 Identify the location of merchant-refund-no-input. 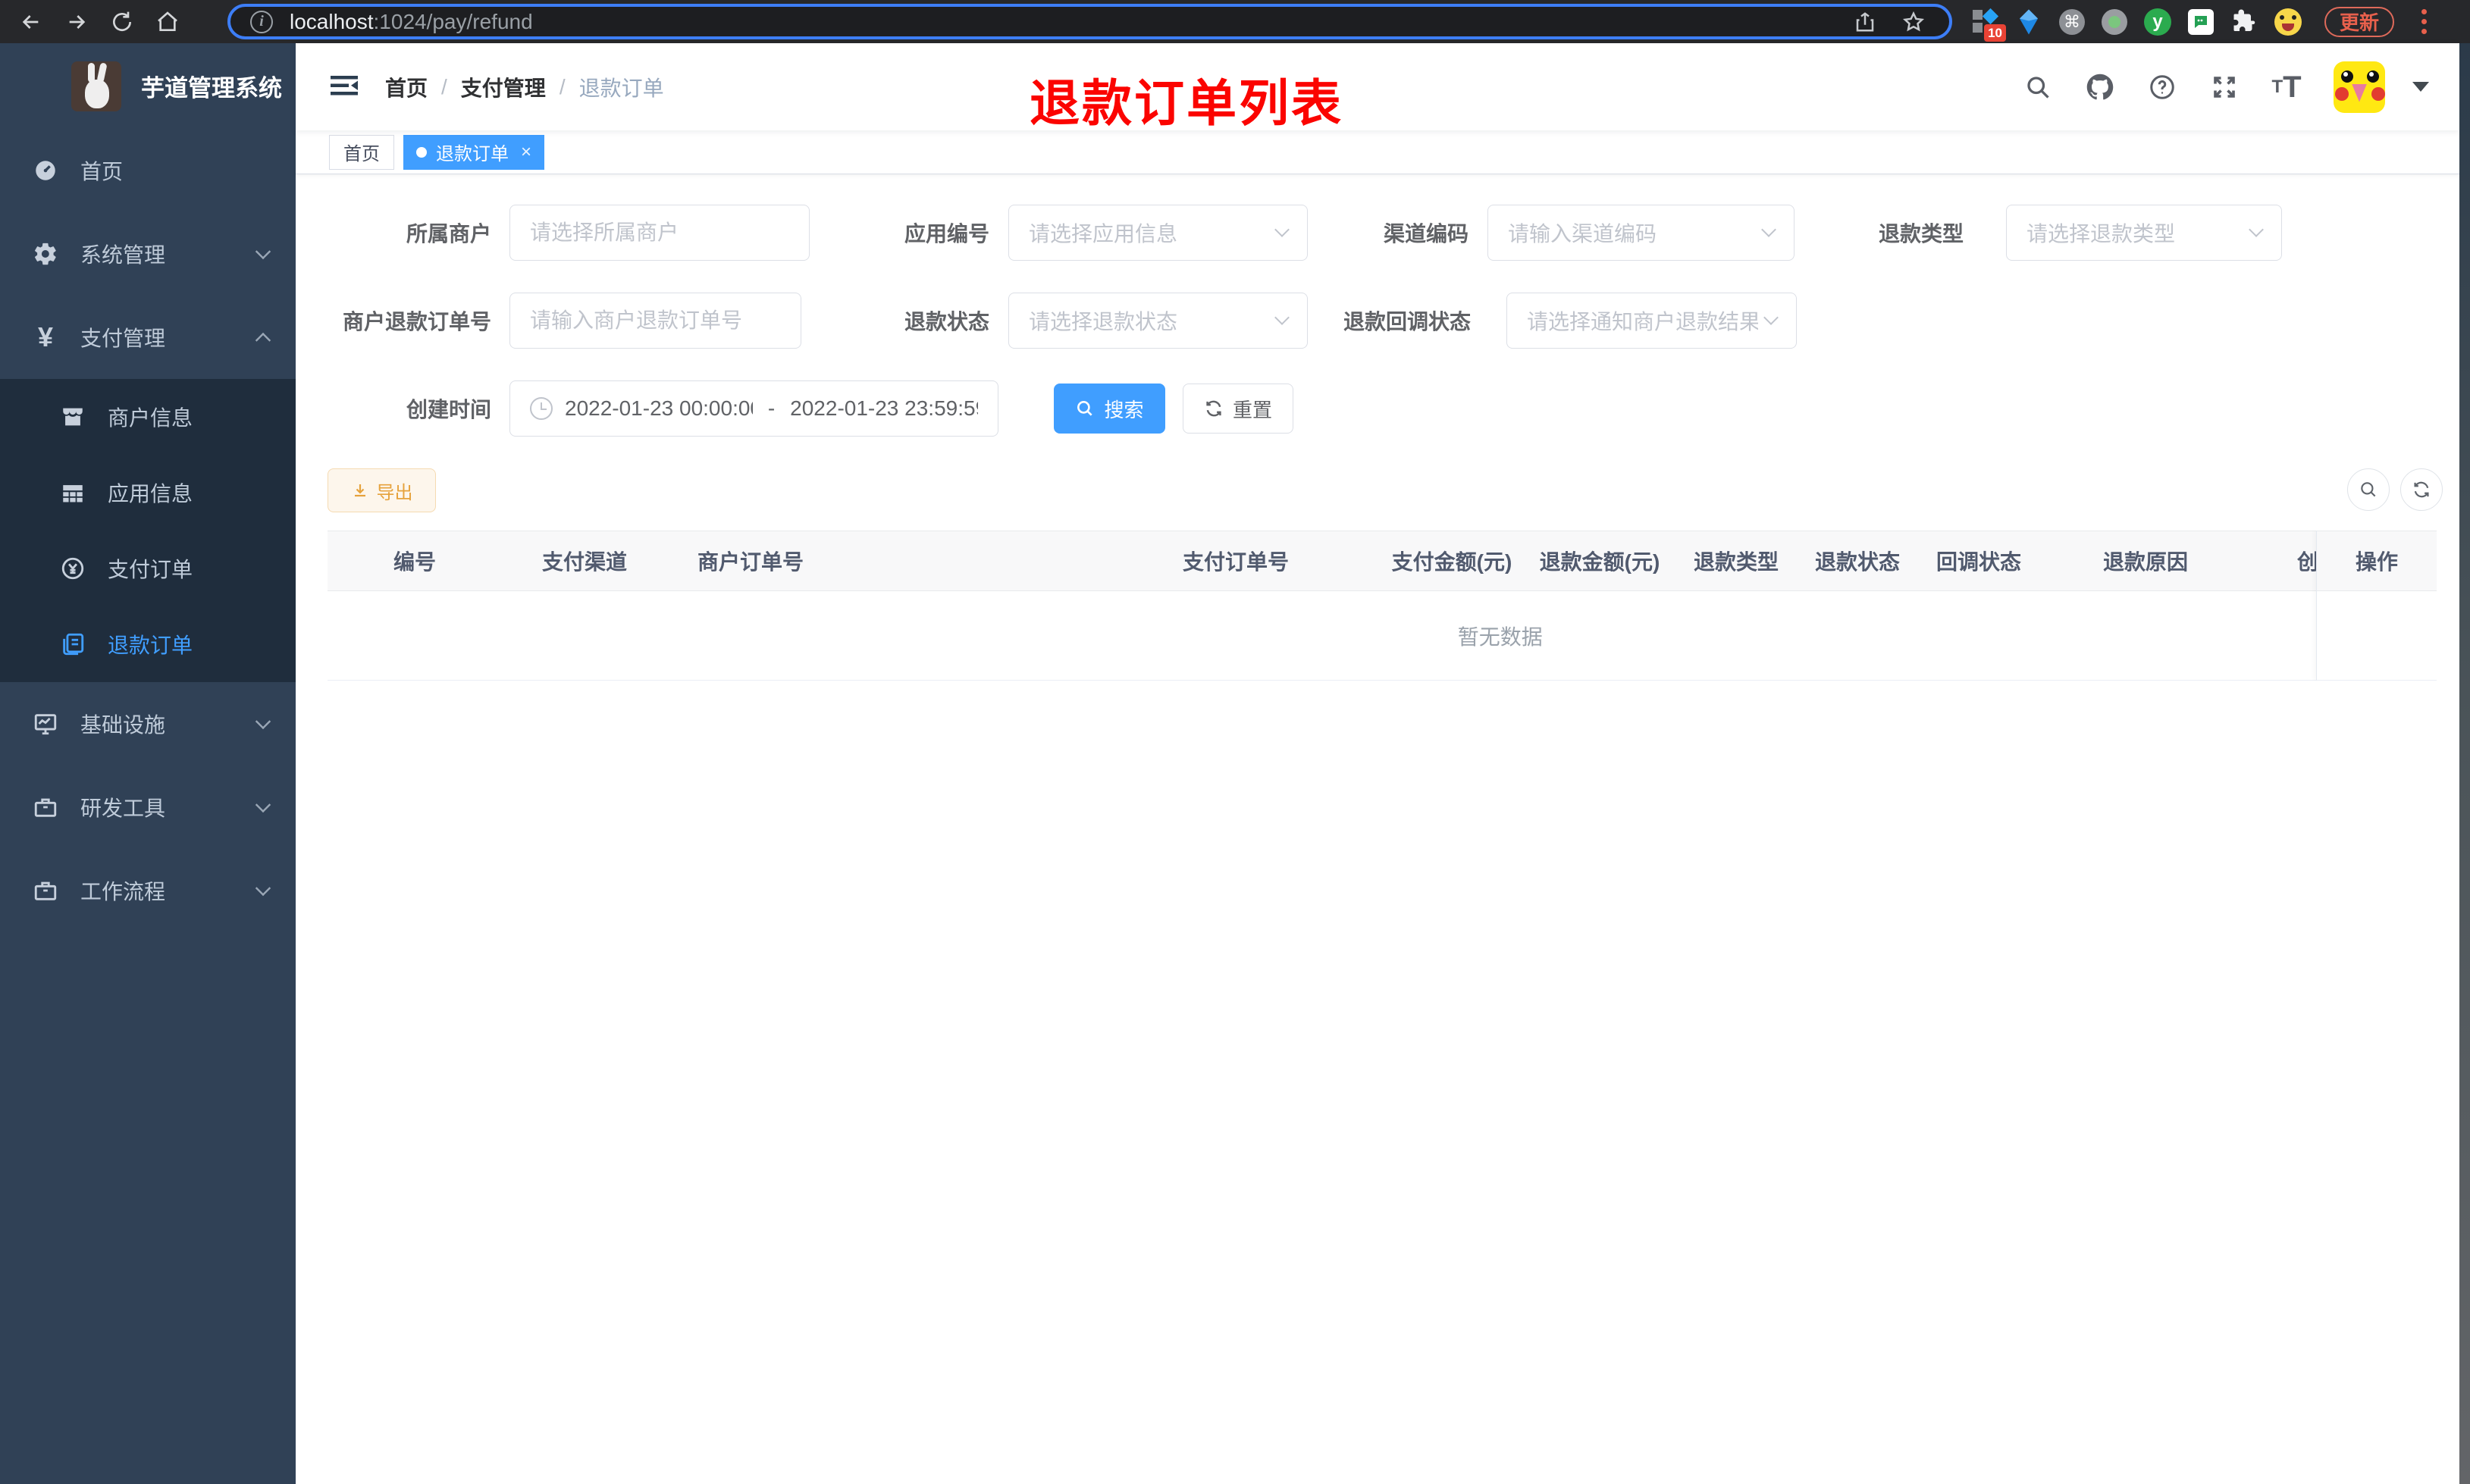
(655, 321).